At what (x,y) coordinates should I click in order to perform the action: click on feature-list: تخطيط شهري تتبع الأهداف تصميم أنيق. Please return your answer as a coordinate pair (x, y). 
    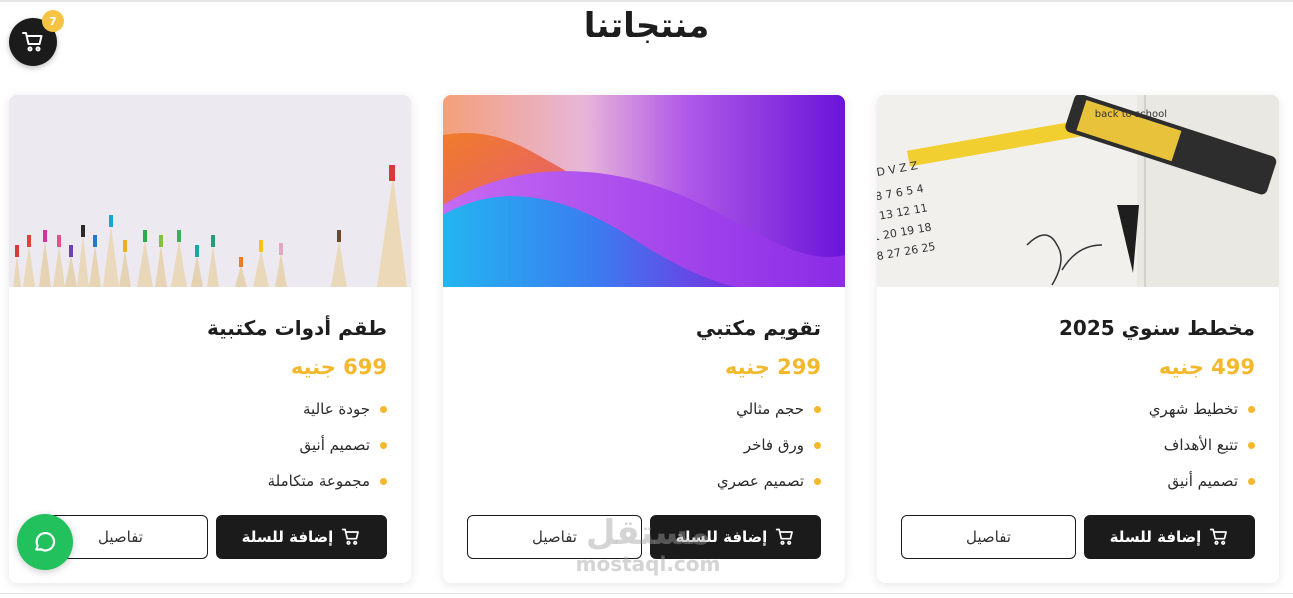
    Looking at the image, I should click on (1078, 451).